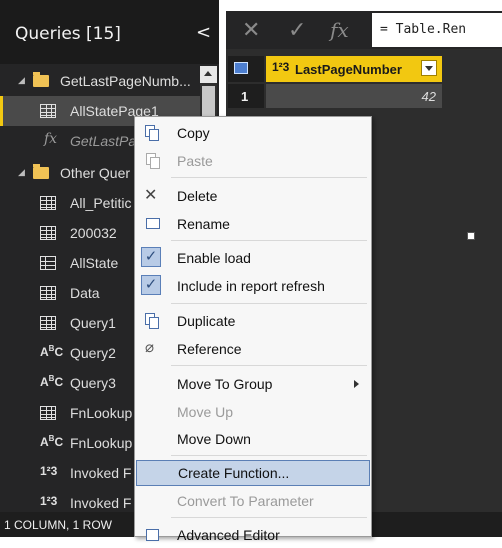 The width and height of the screenshot is (502, 548). I want to click on menu-item-label: Rename, so click(203, 224).